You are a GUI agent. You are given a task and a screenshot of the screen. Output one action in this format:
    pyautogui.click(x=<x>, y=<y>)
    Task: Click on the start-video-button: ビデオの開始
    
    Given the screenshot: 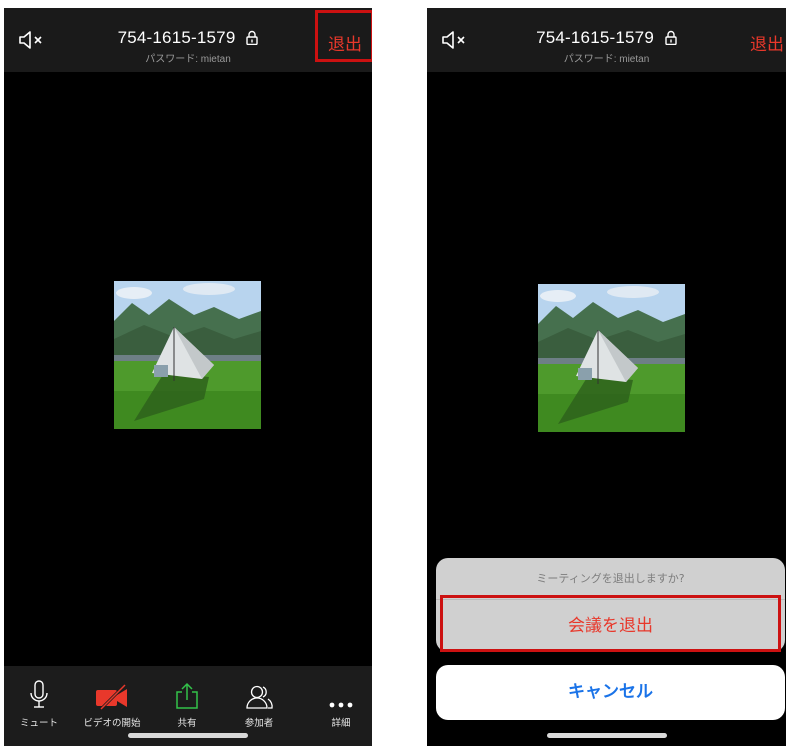 What is the action you would take?
    pyautogui.click(x=112, y=697)
    